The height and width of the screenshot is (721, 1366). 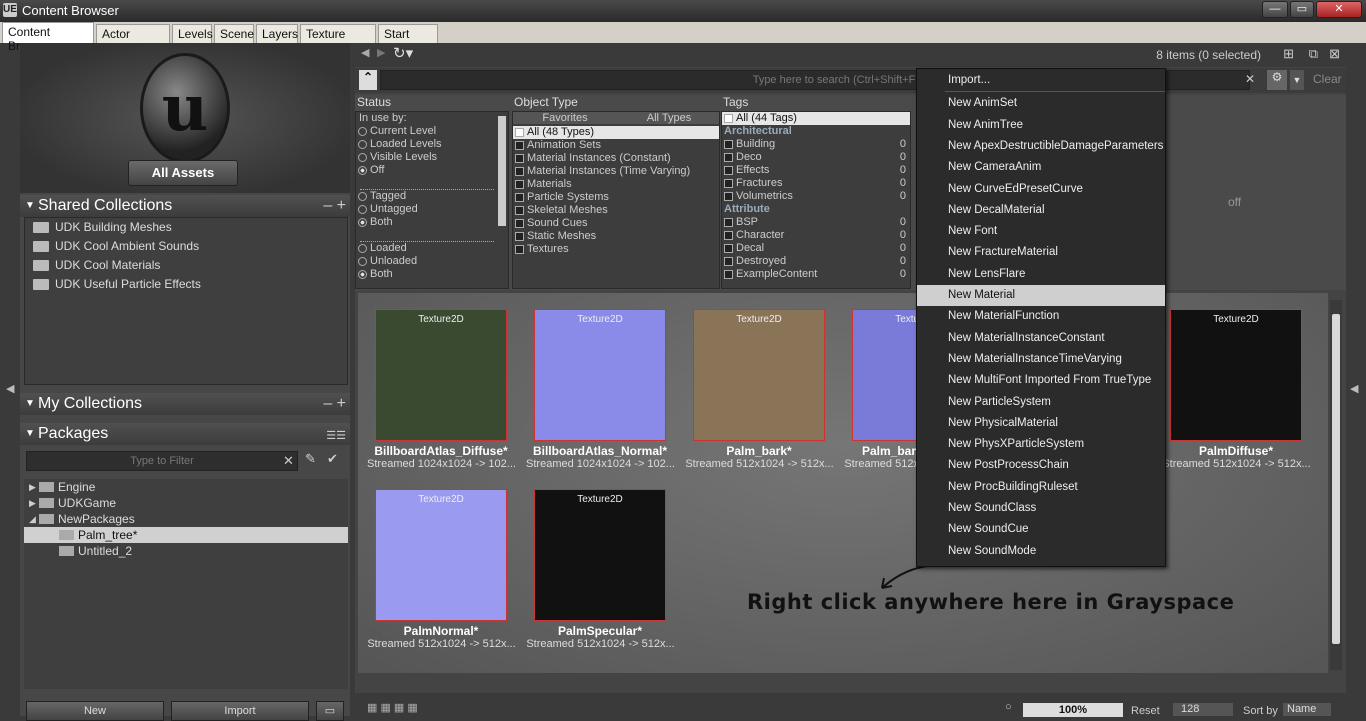 What do you see at coordinates (616, 158) in the screenshot?
I see `object-type-checkbox: Material Instances (Constant)` at bounding box center [616, 158].